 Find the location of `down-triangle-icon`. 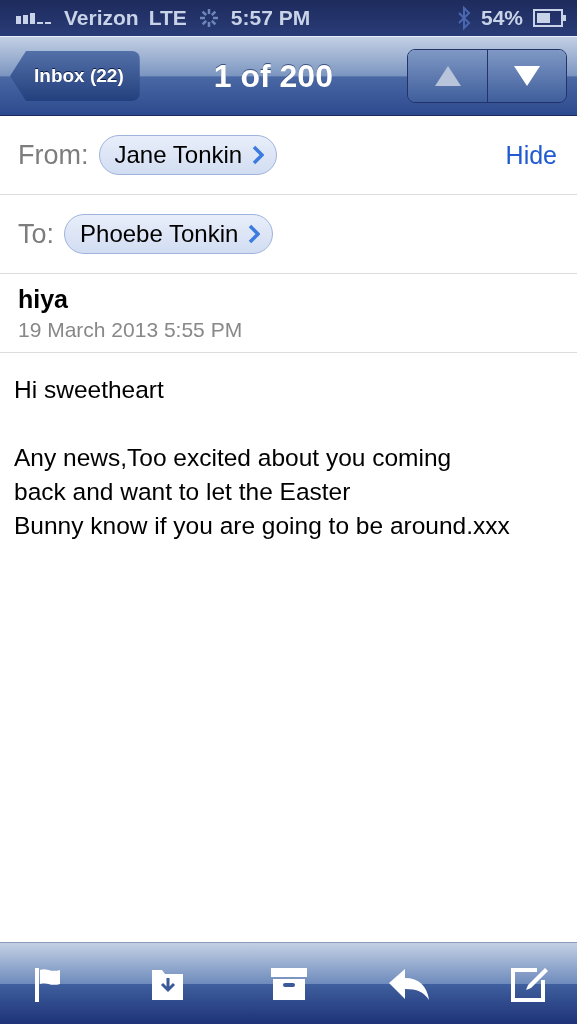

down-triangle-icon is located at coordinates (527, 76).